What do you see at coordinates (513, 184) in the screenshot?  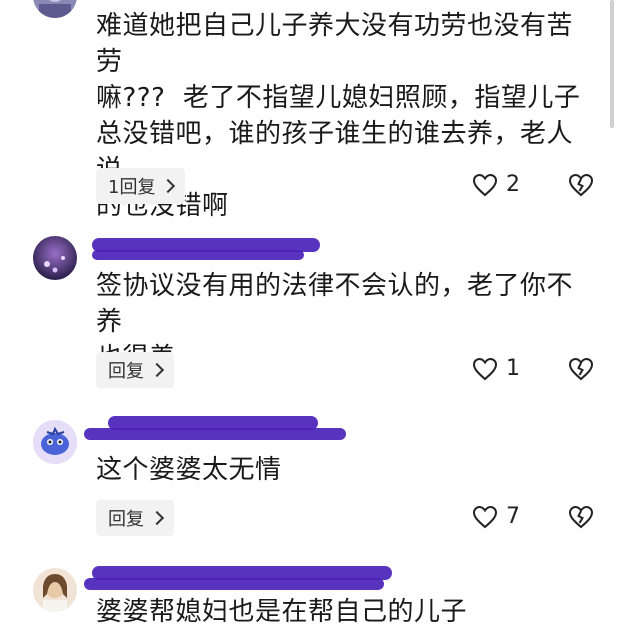 I see `like-count: 2` at bounding box center [513, 184].